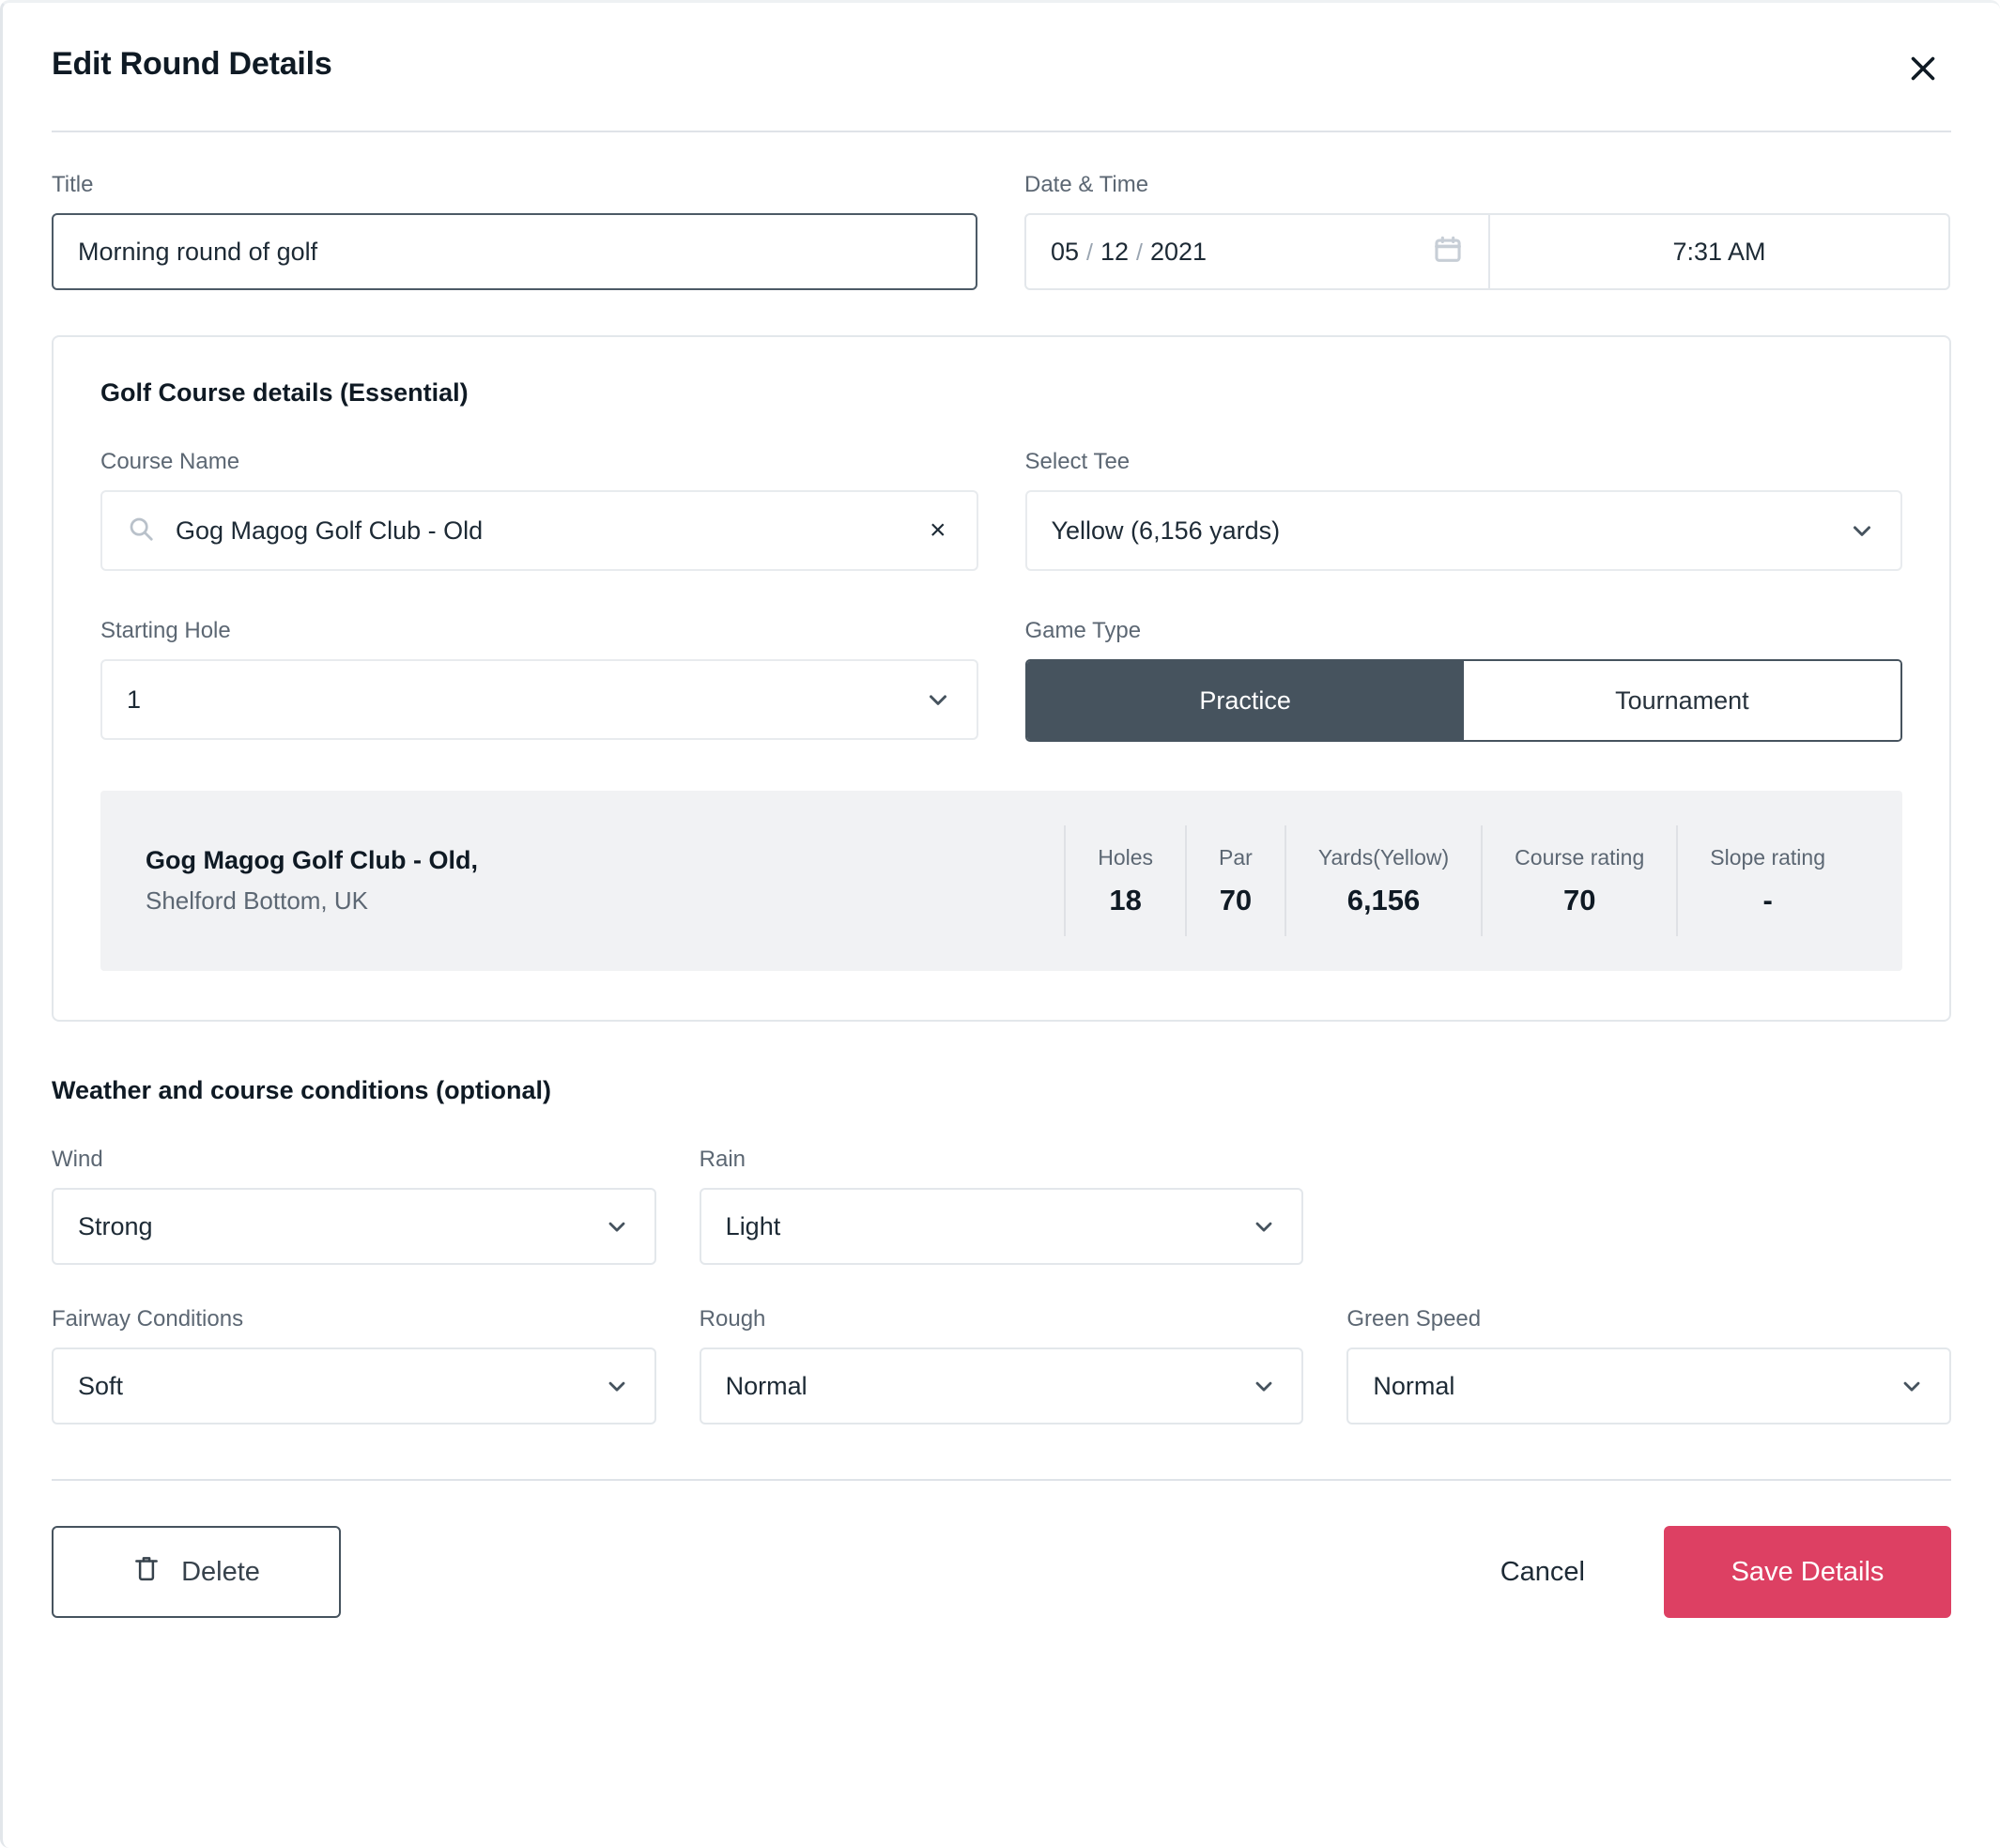 The width and height of the screenshot is (2000, 1848). What do you see at coordinates (257, 900) in the screenshot?
I see `summary-course-location: Shelford Bottom, UK` at bounding box center [257, 900].